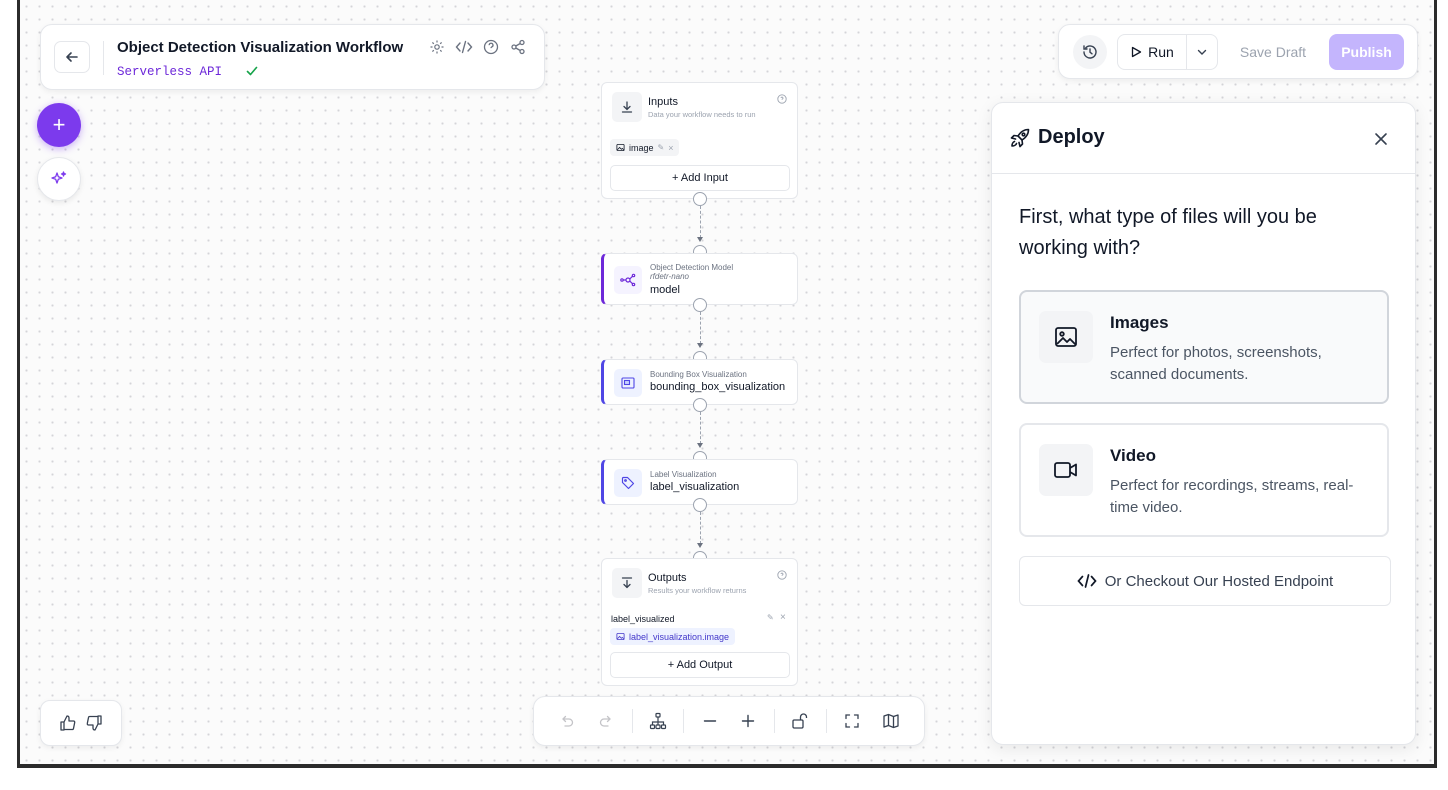 This screenshot has height=790, width=1448. I want to click on hosted-endpoint-label: Or Checkout Our Hosted Endpoint, so click(1219, 581).